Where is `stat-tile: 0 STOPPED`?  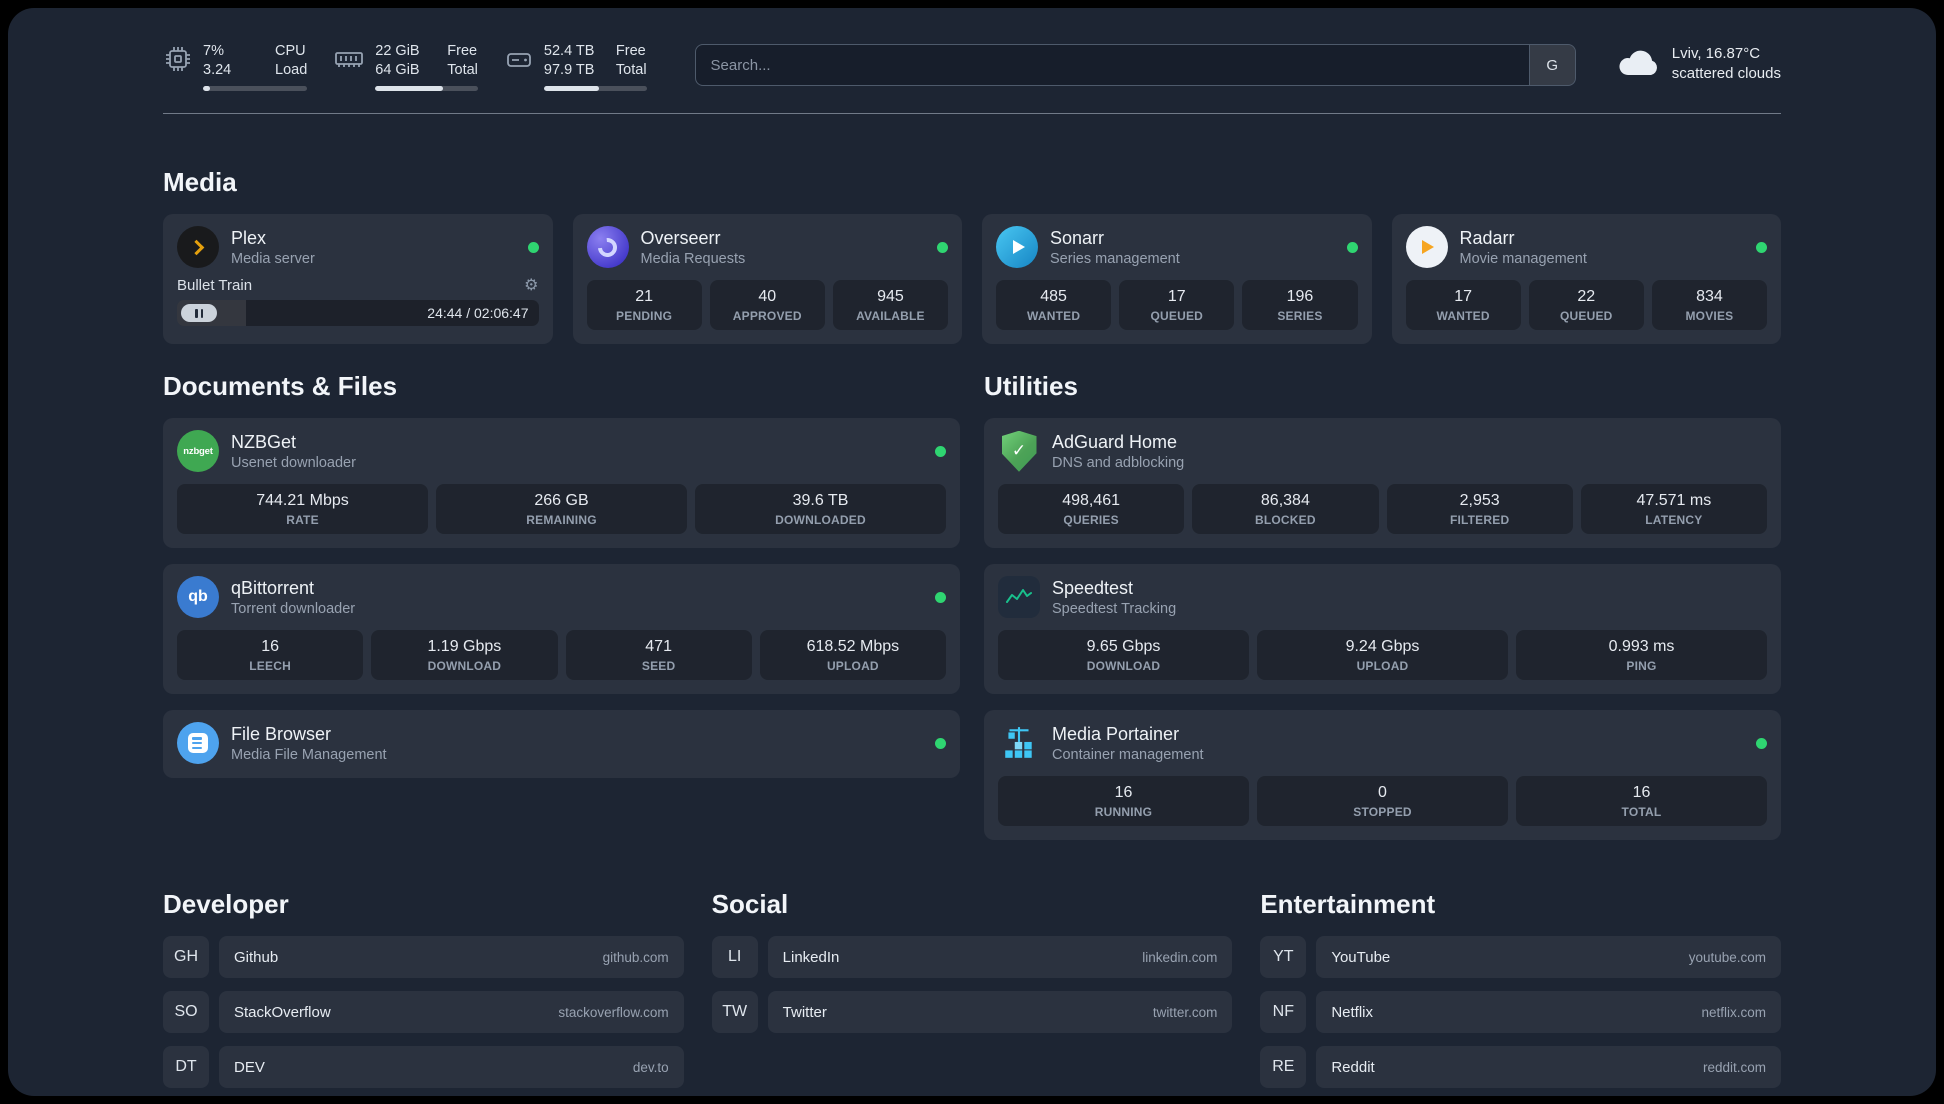 stat-tile: 0 STOPPED is located at coordinates (1382, 801).